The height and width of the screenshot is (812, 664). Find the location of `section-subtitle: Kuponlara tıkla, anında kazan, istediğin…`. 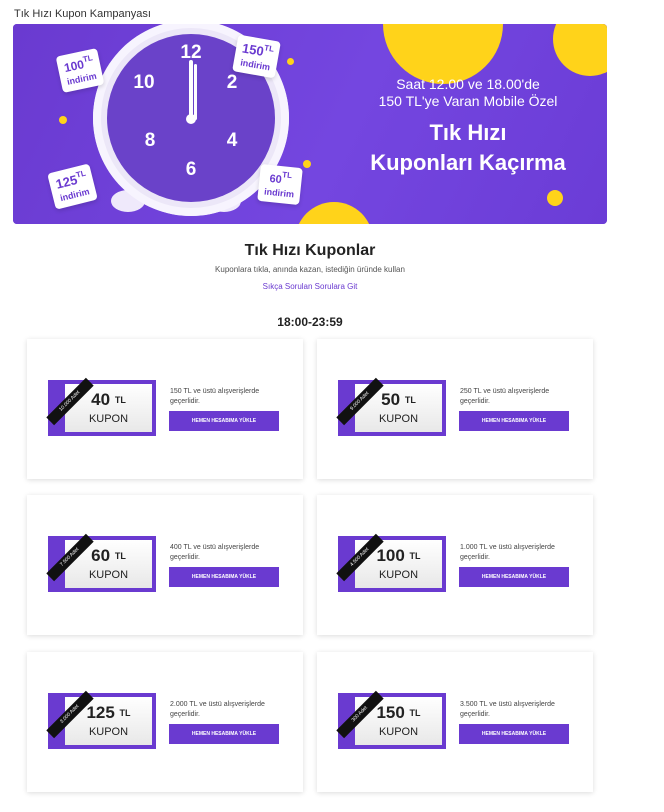

section-subtitle: Kuponlara tıkla, anında kazan, istediğin… is located at coordinates (310, 269).